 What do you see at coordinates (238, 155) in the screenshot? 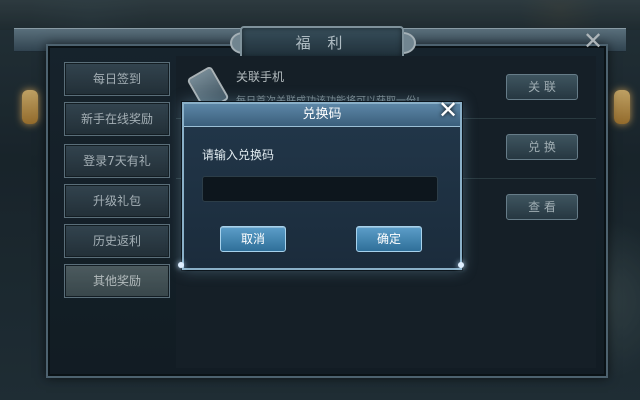
I see `dialog-prompt: 请输入兑换码` at bounding box center [238, 155].